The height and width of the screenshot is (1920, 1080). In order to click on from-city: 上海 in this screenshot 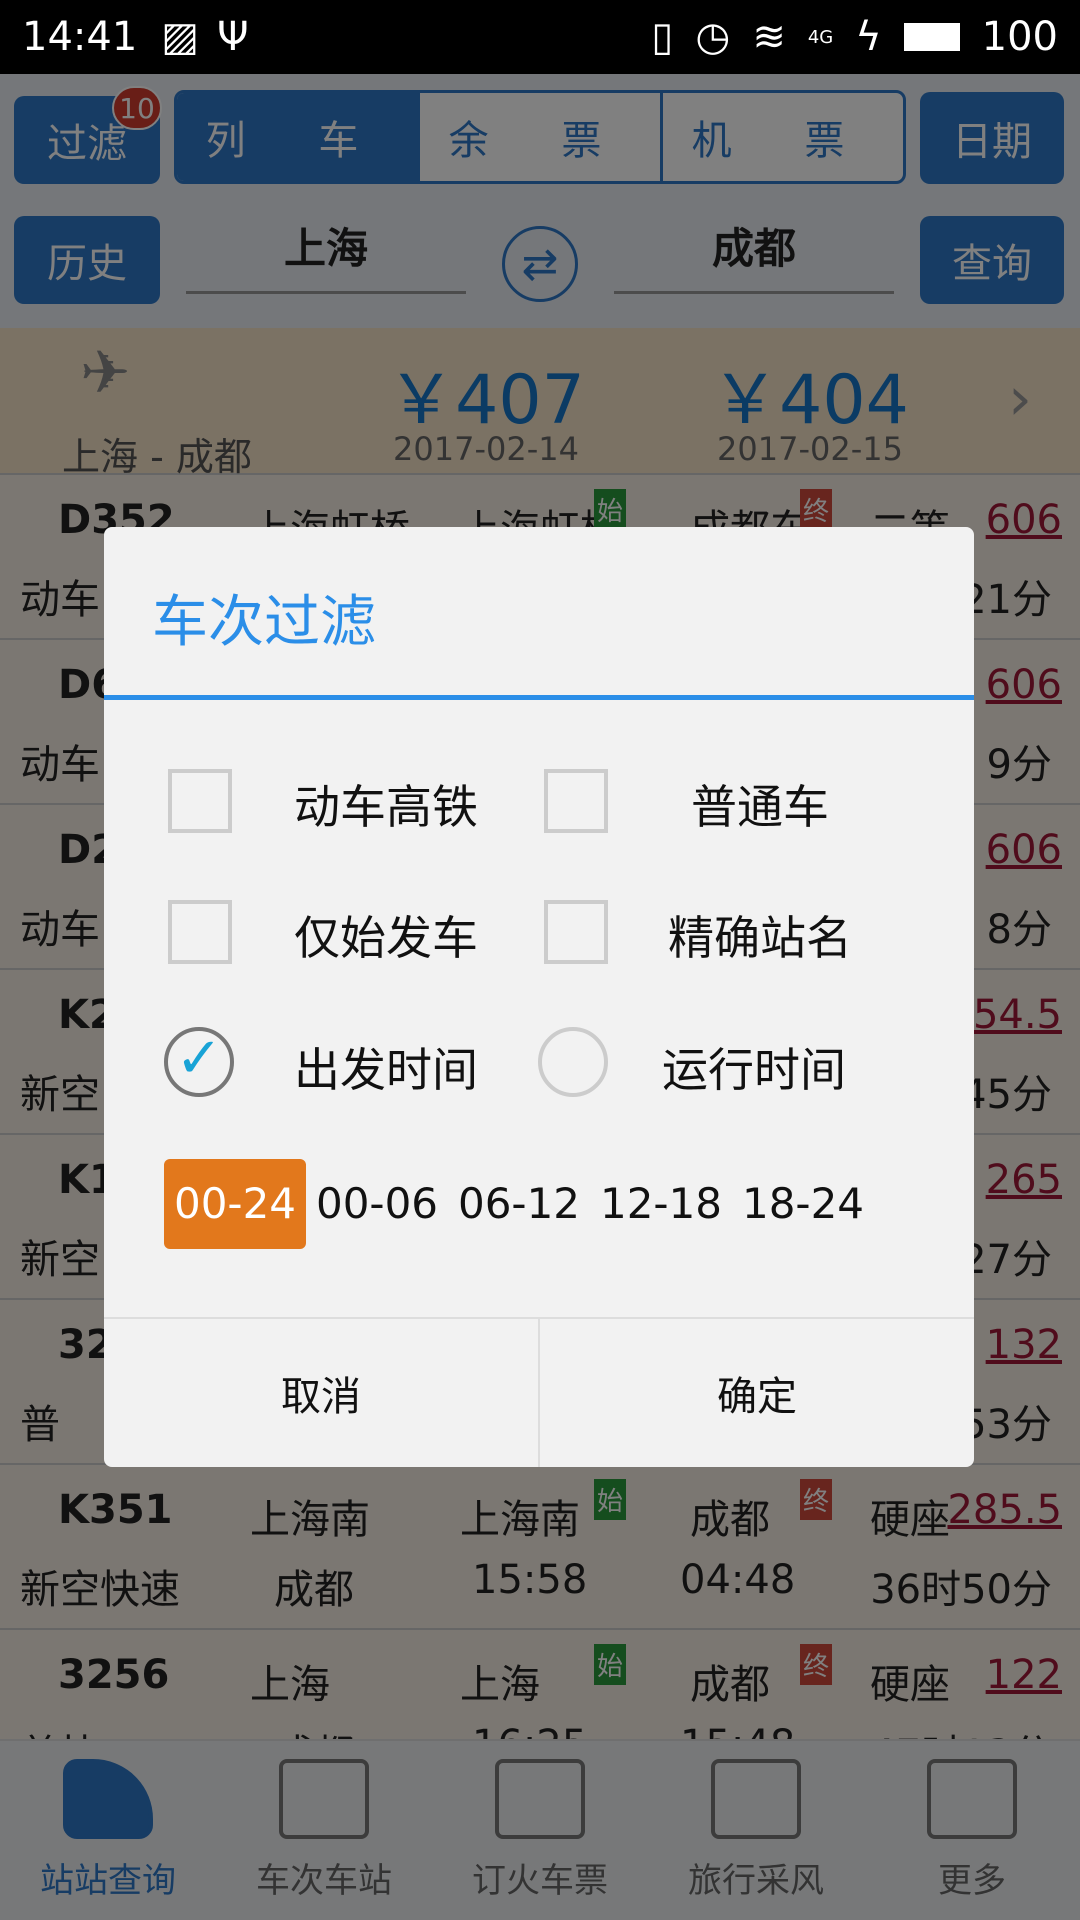, I will do `click(326, 254)`.